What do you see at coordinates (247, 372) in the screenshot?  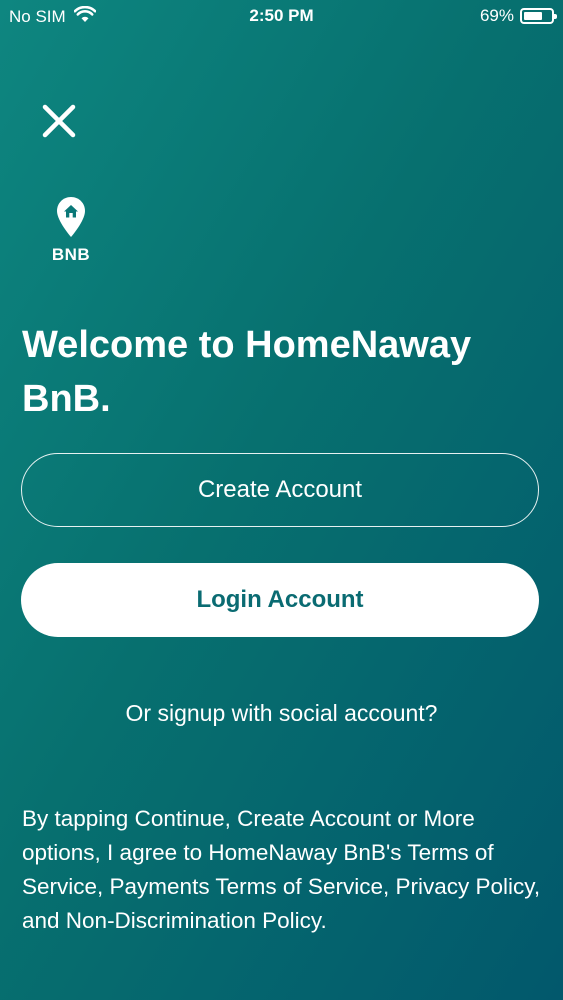 I see `welcome-title: Welcome to HomeNaway BnB.` at bounding box center [247, 372].